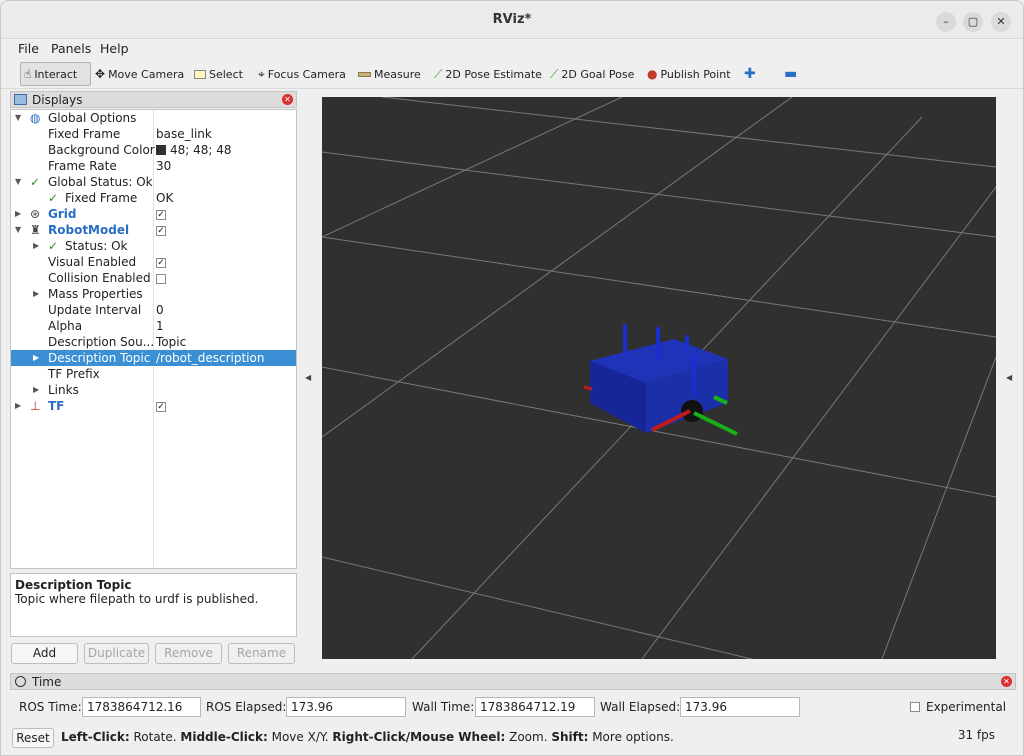  Describe the element at coordinates (946, 22) in the screenshot. I see `minimize-button: –` at that location.